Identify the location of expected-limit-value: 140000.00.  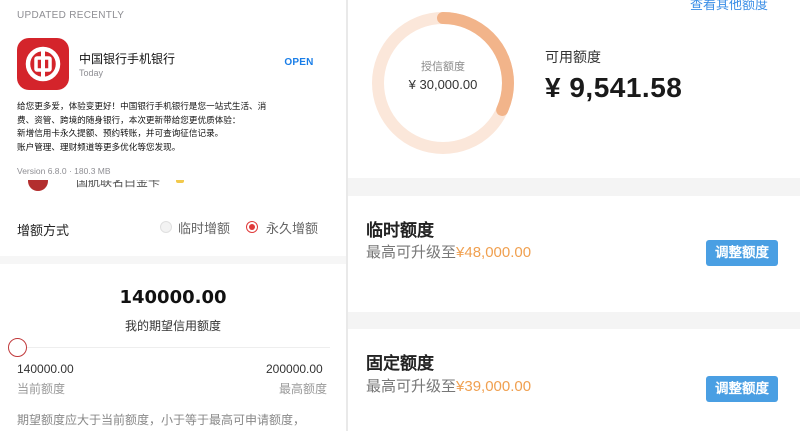
(173, 297).